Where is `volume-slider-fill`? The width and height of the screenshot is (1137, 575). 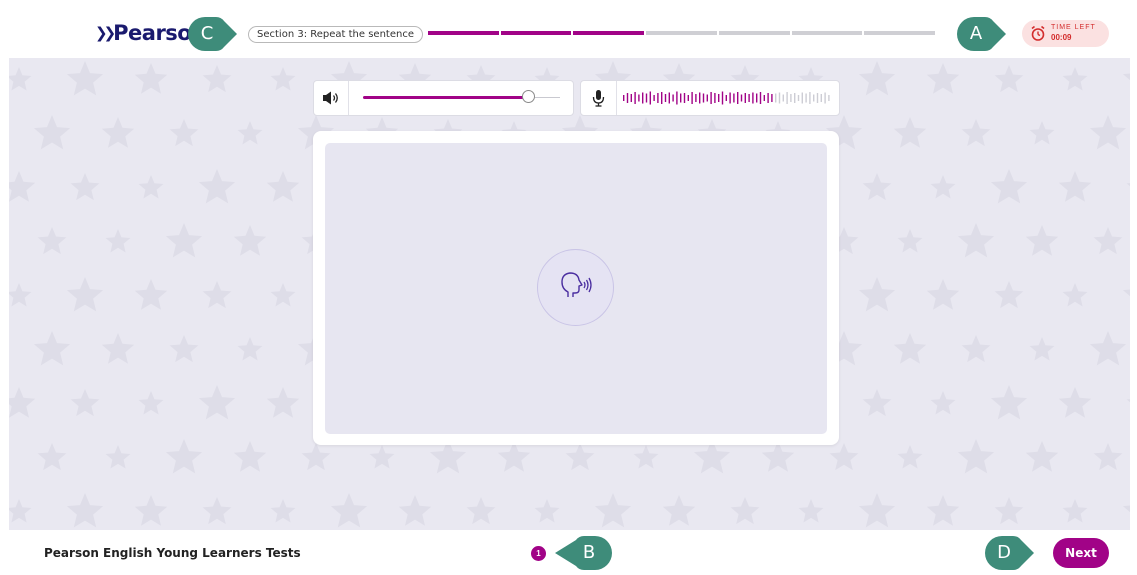
volume-slider-fill is located at coordinates (444, 97).